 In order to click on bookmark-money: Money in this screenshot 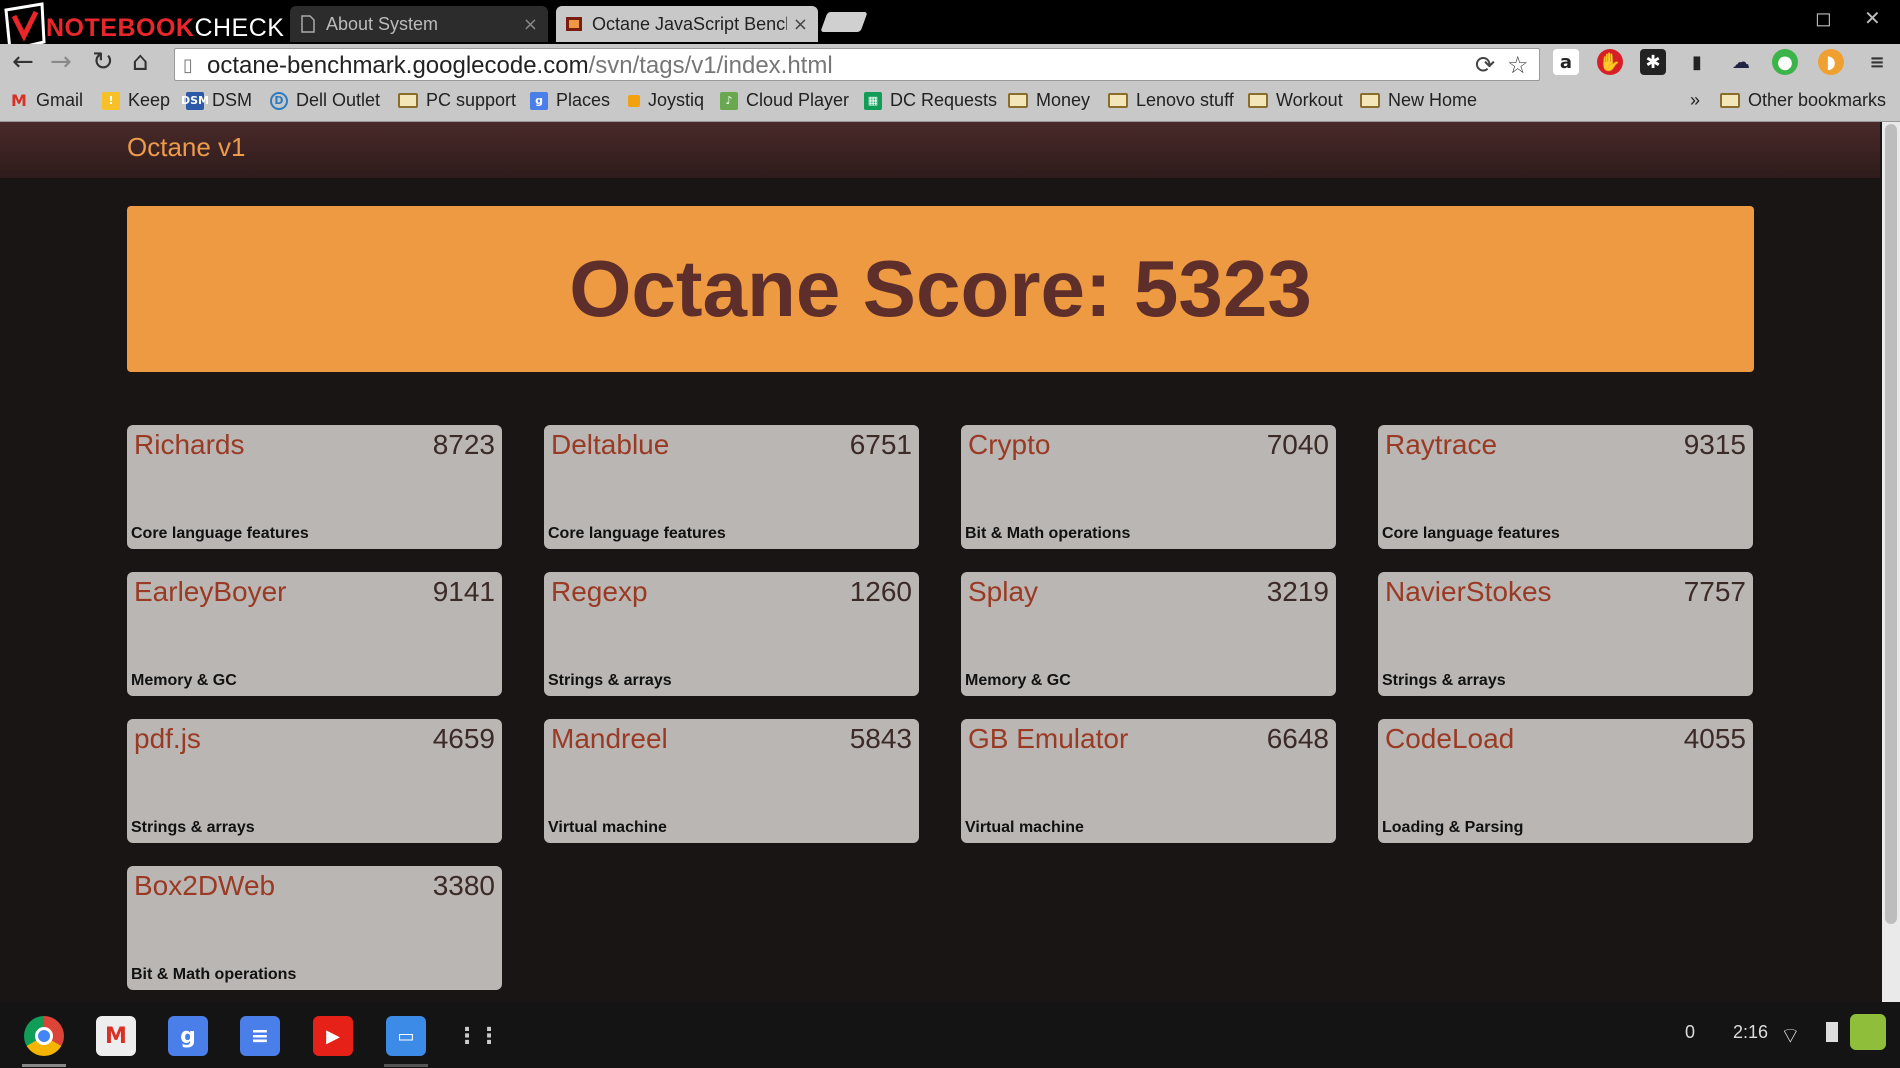, I will do `click(1049, 100)`.